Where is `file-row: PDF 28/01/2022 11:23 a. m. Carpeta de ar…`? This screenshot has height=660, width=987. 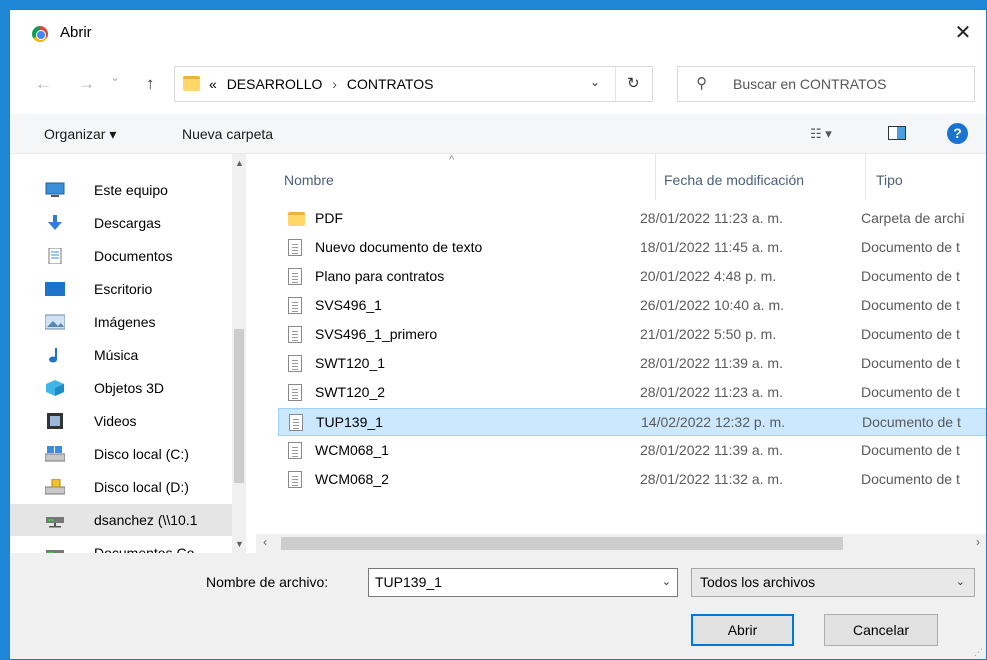 file-row: PDF 28/01/2022 11:23 a. m. Carpeta de ar… is located at coordinates (632, 219).